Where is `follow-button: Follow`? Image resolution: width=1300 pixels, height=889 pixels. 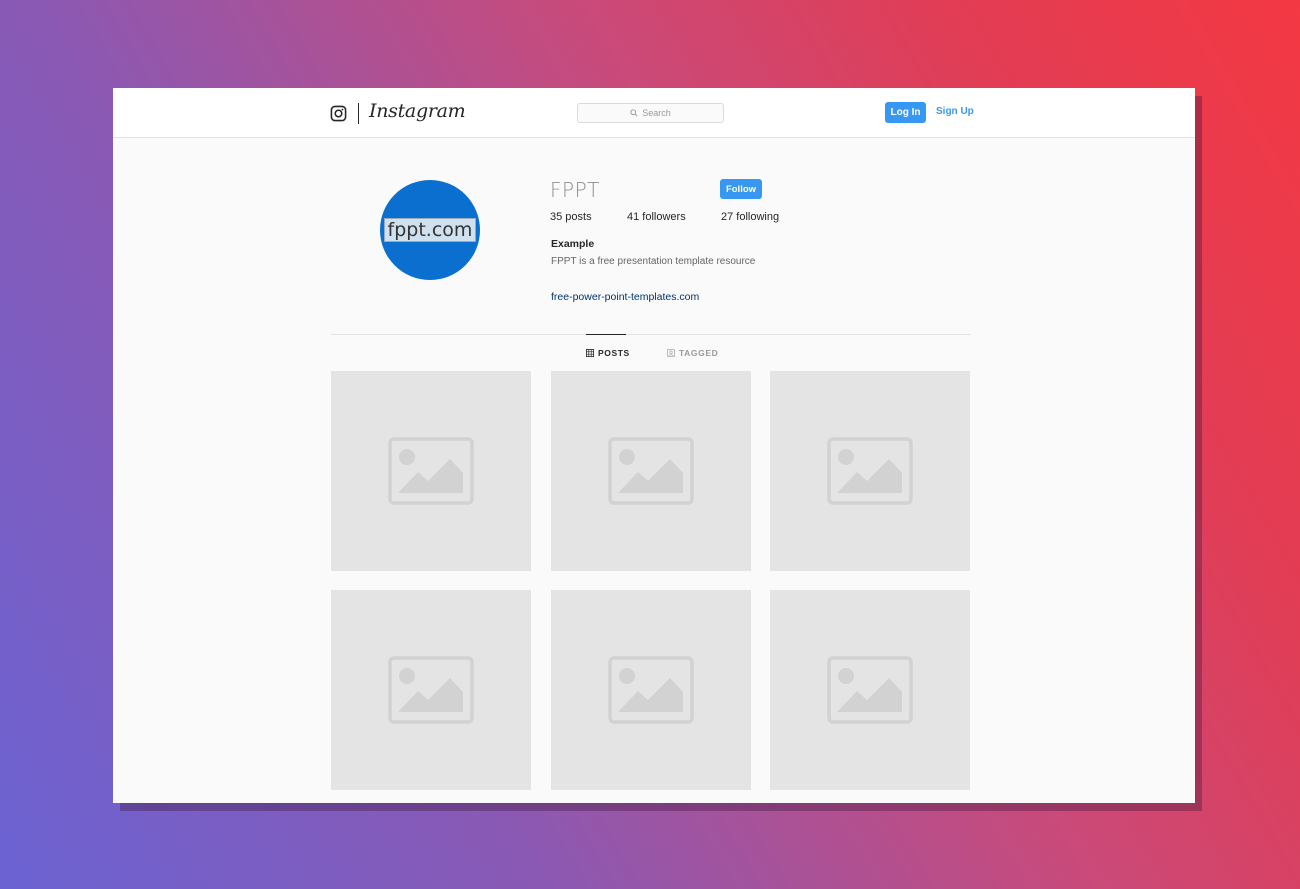 follow-button: Follow is located at coordinates (741, 189).